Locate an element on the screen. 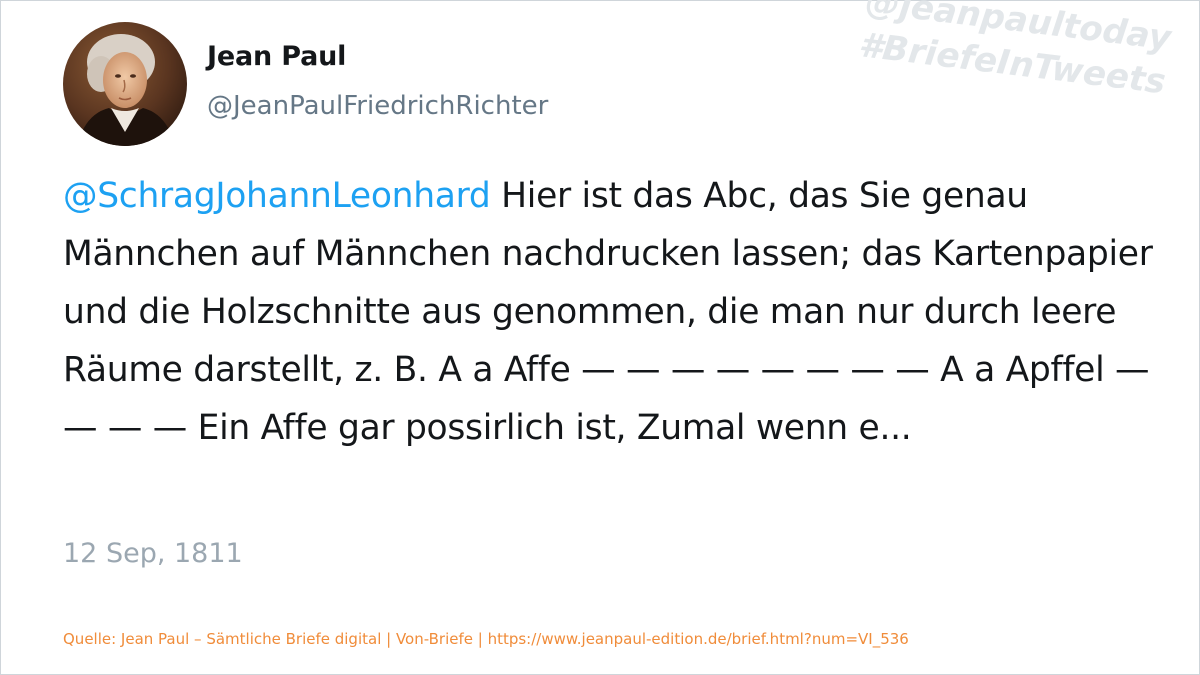  mention-link: @SchragJohannLeonhard is located at coordinates (277, 196).